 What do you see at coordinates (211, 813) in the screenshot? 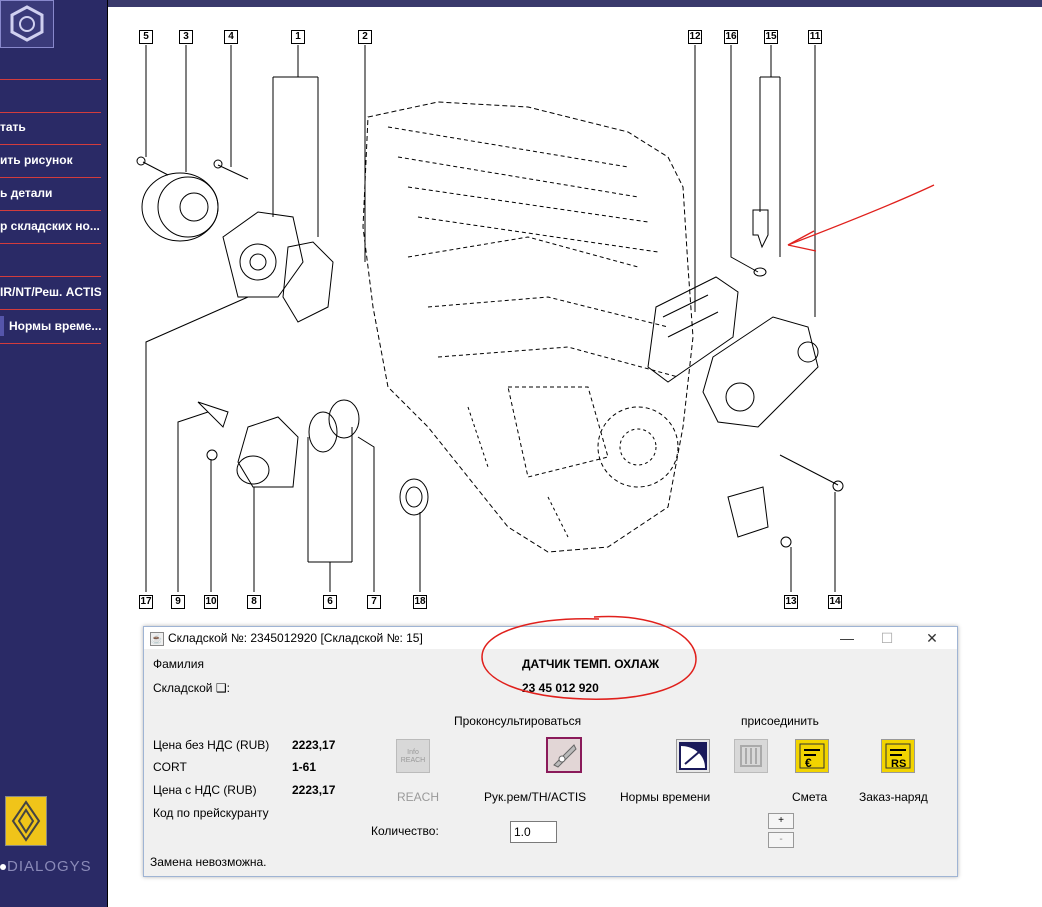
I see `pricelist-code-label: Код по прейскуранту` at bounding box center [211, 813].